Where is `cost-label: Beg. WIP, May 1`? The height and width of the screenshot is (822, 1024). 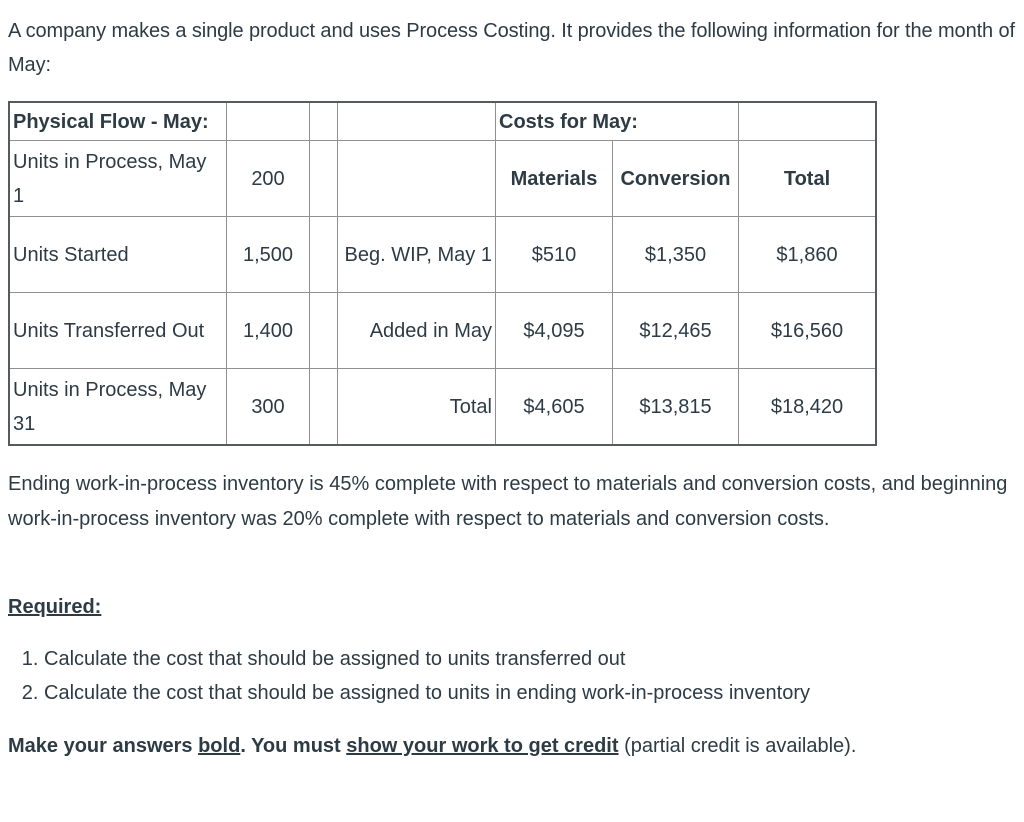 cost-label: Beg. WIP, May 1 is located at coordinates (416, 254).